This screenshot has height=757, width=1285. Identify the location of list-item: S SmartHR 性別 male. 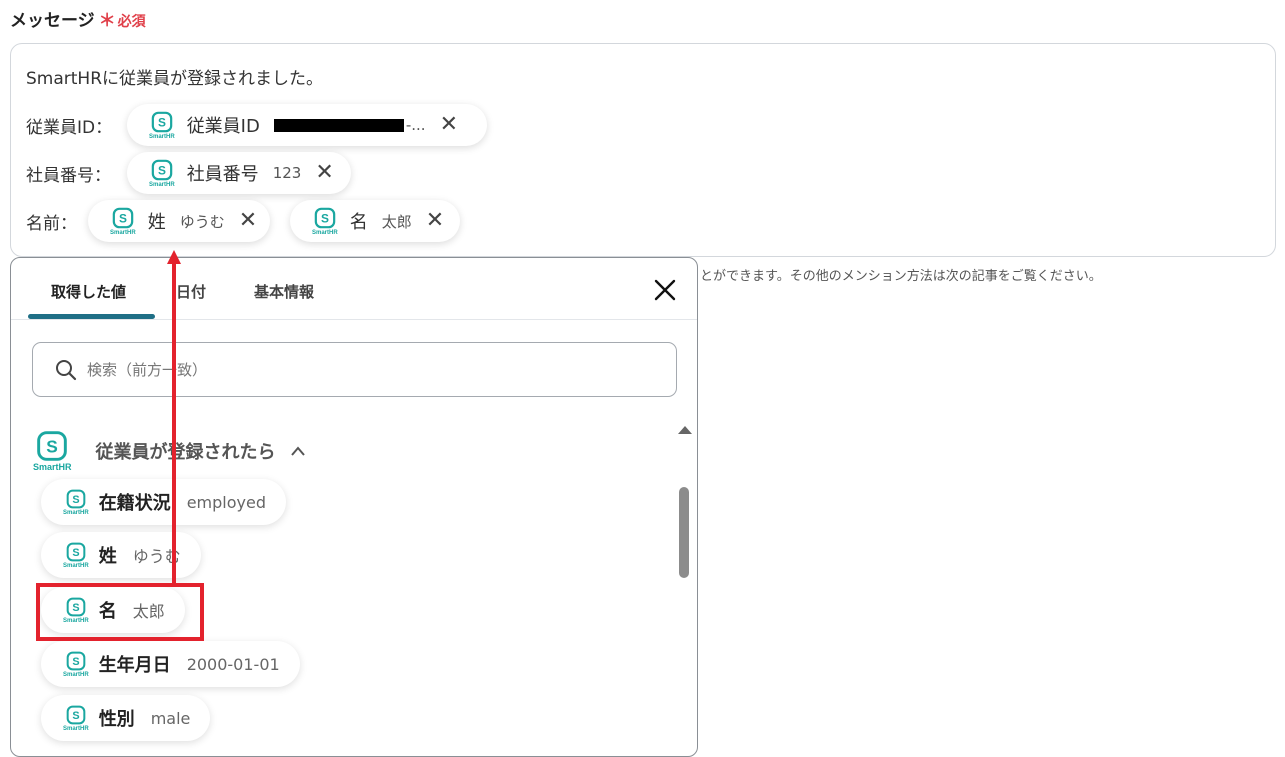
(126, 718).